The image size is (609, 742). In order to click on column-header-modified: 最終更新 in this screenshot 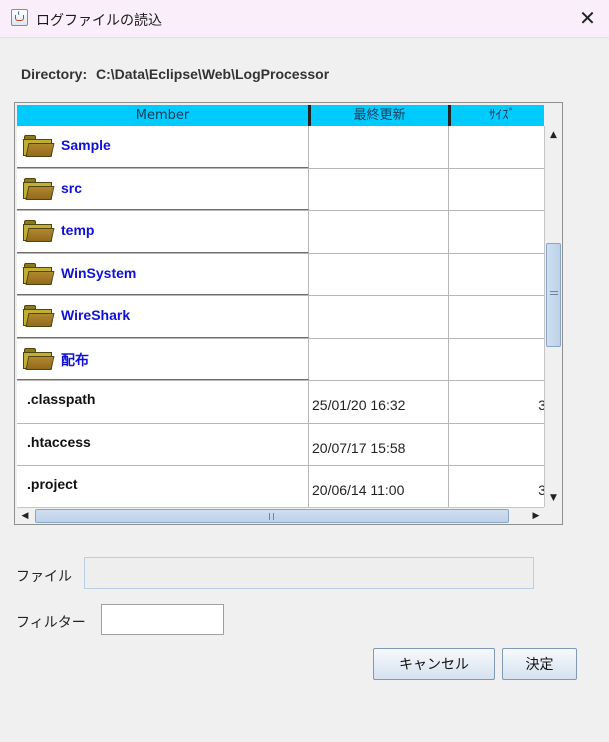, I will do `click(381, 115)`.